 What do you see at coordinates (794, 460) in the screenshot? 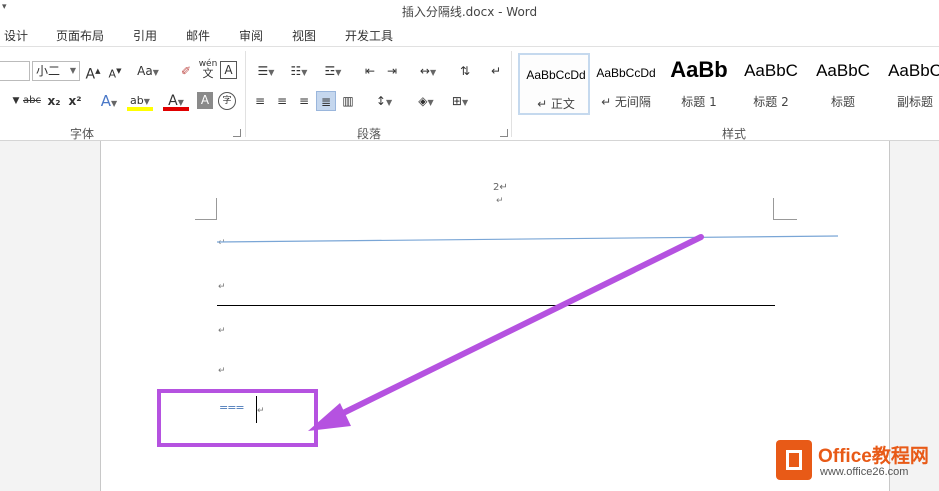
I see `office-logo-icon` at bounding box center [794, 460].